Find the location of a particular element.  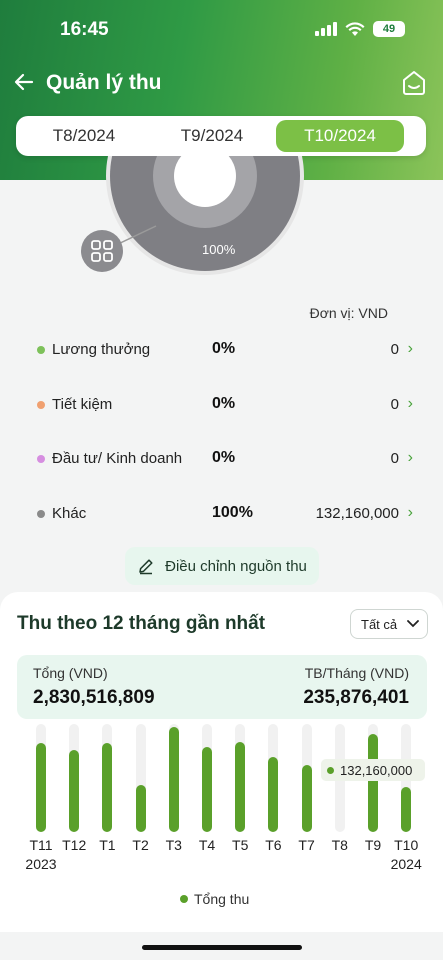

bar-label: T10 is located at coordinates (406, 845).